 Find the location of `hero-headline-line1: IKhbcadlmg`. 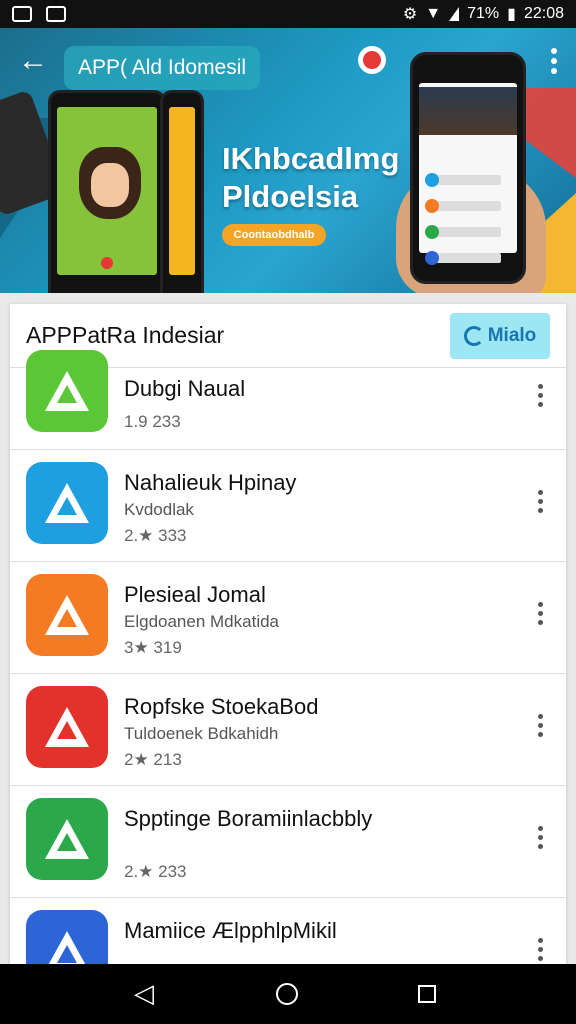

hero-headline-line1: IKhbcadlmg is located at coordinates (311, 158).